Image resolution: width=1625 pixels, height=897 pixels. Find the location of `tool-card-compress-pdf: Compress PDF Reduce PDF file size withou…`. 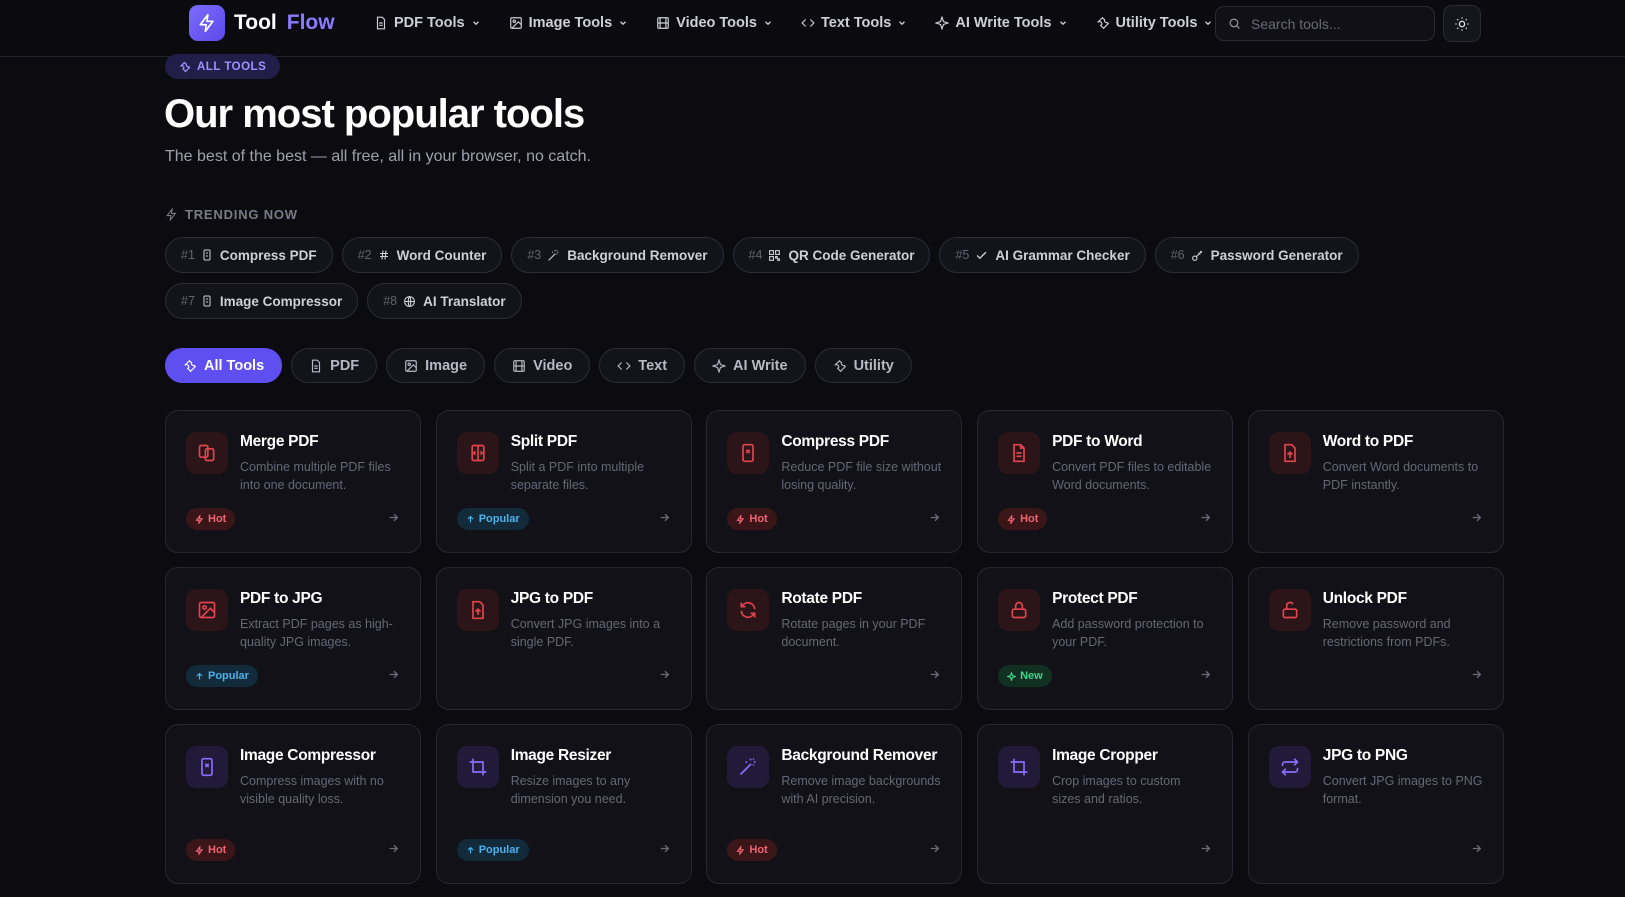

tool-card-compress-pdf: Compress PDF Reduce PDF file size withou… is located at coordinates (834, 481).